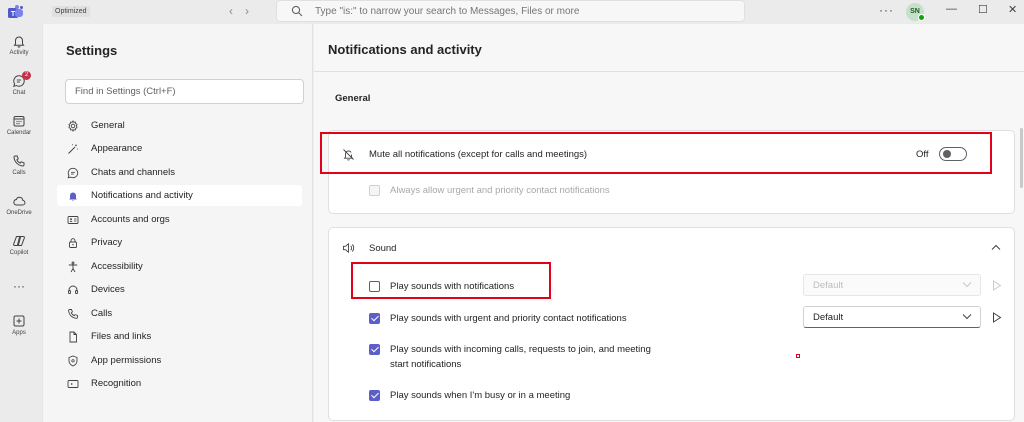 Image resolution: width=1024 pixels, height=422 pixels. What do you see at coordinates (19, 53) in the screenshot?
I see `rail-label: Activity` at bounding box center [19, 53].